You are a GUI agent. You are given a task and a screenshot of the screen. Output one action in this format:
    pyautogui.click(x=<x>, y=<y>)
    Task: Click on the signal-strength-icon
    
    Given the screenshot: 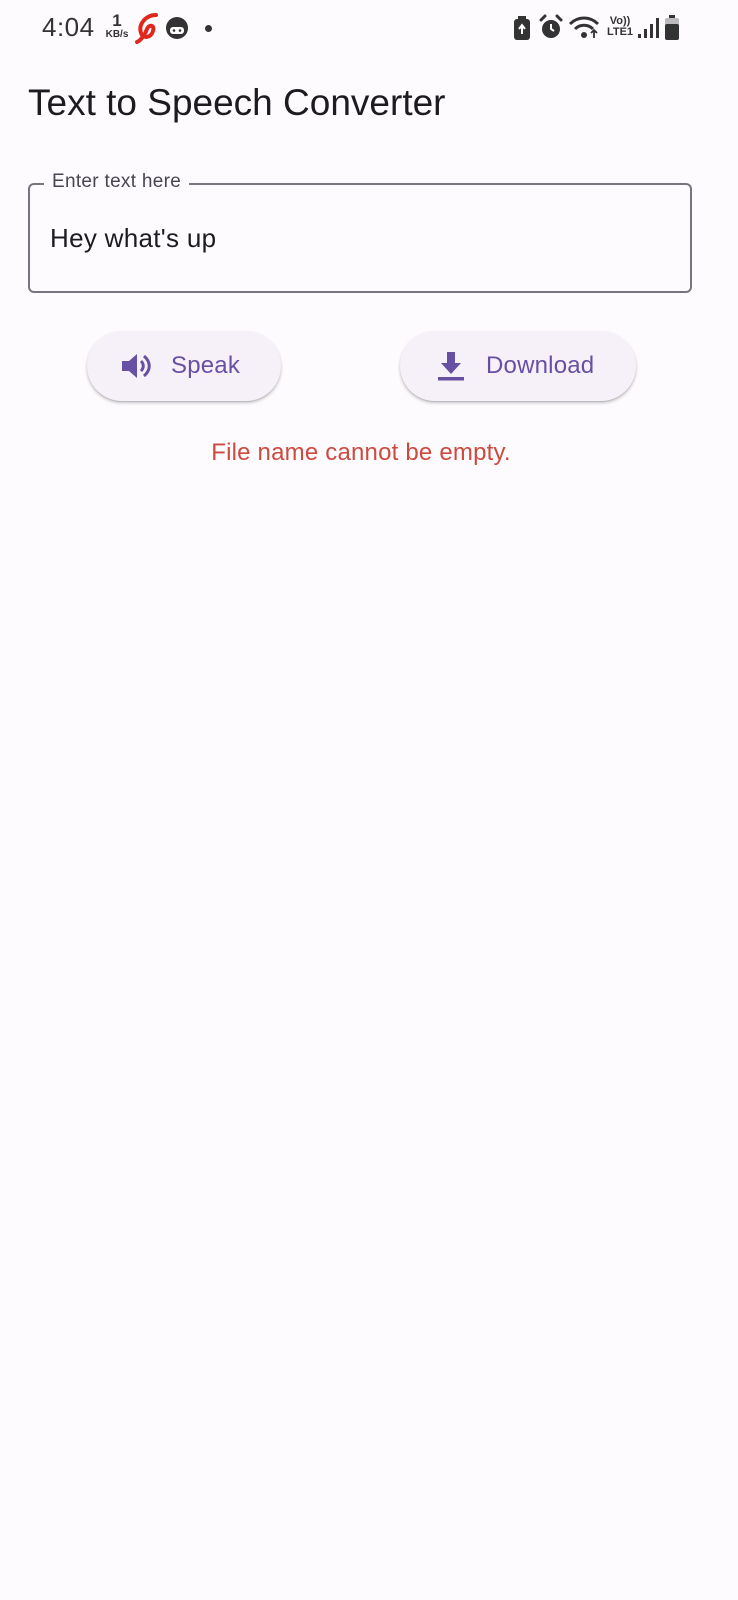 What is the action you would take?
    pyautogui.click(x=648, y=30)
    